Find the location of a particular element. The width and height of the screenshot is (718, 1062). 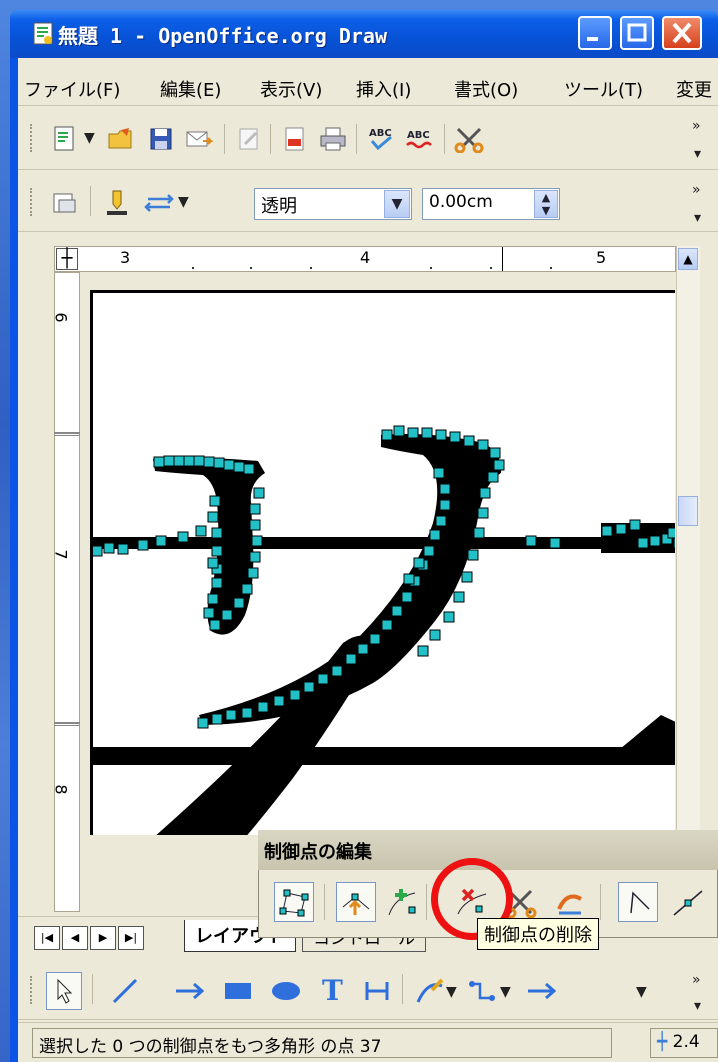

new-dropdown-icon: ▼ is located at coordinates (89, 138).